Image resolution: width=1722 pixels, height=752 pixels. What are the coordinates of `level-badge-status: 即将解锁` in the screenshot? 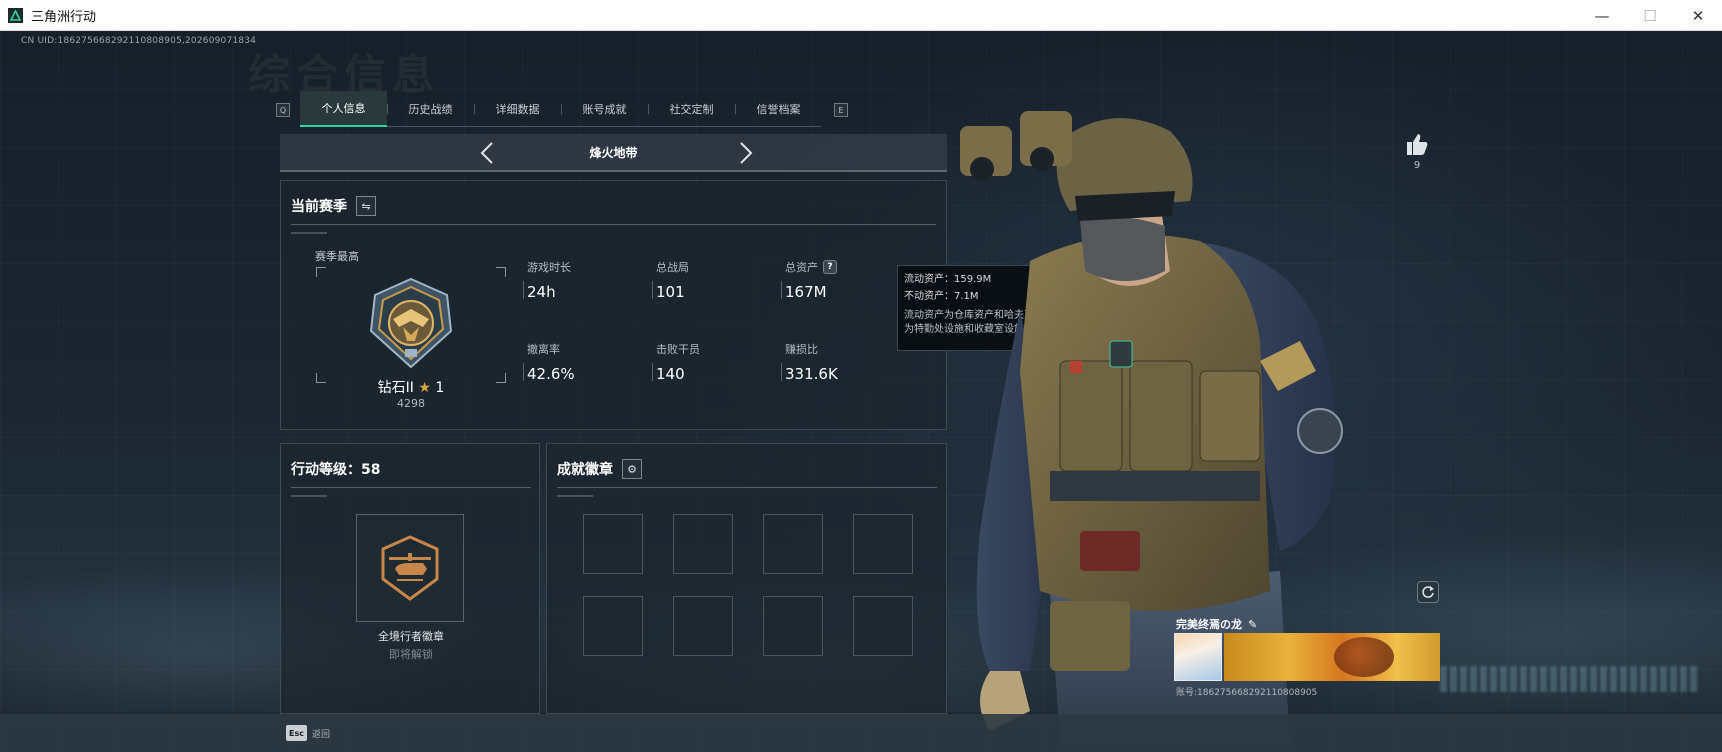 It's located at (411, 654).